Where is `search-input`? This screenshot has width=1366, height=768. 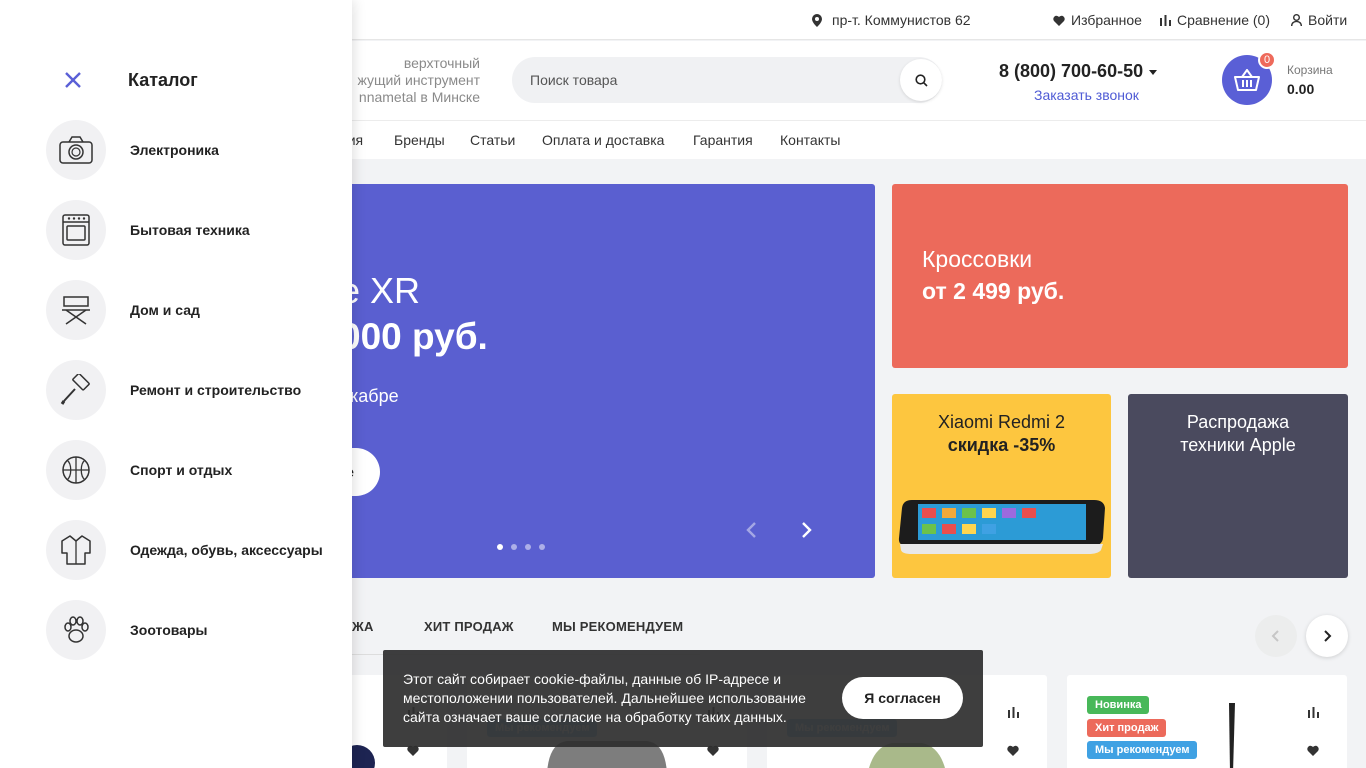 search-input is located at coordinates (710, 80).